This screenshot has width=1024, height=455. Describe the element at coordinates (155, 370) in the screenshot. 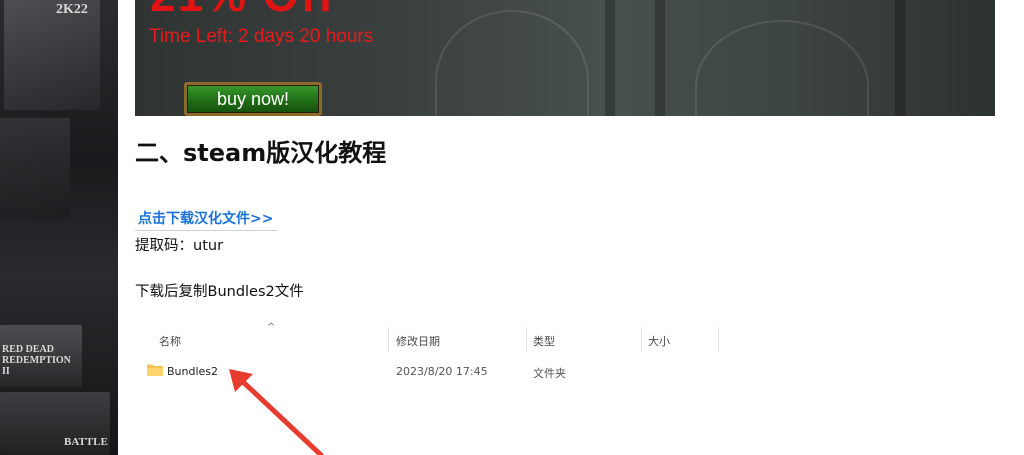

I see `folder-icon` at that location.